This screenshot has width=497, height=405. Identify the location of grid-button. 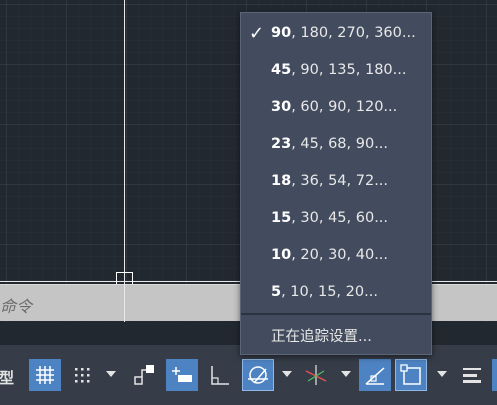
(45, 375).